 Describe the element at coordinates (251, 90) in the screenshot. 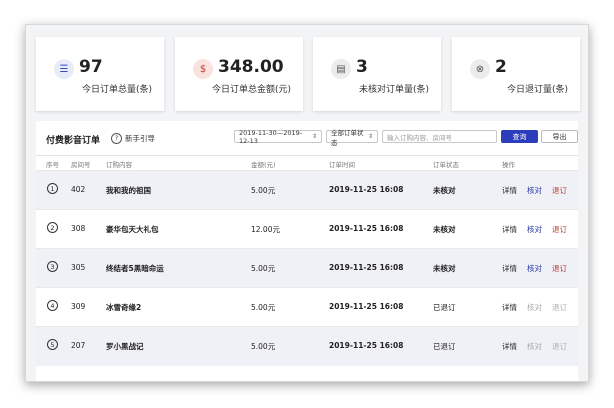

I see `stat-label: 今日订单总金额(元)` at that location.